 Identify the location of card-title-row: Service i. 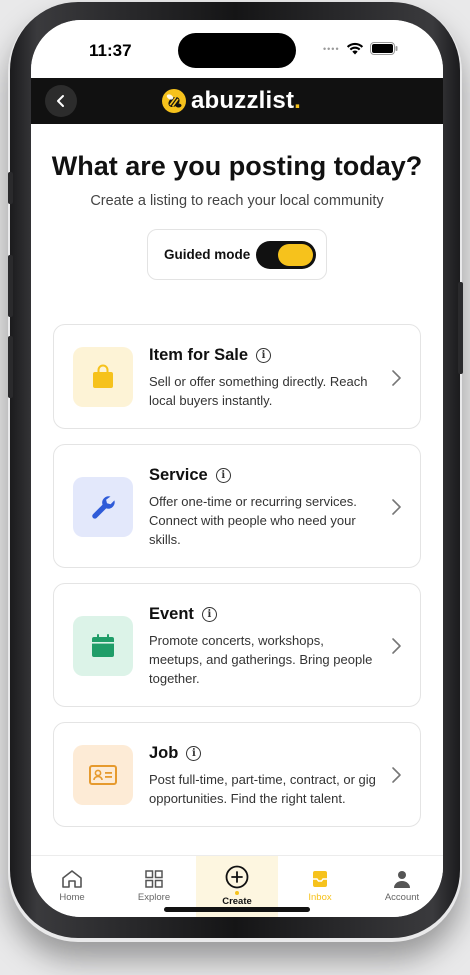
(190, 475).